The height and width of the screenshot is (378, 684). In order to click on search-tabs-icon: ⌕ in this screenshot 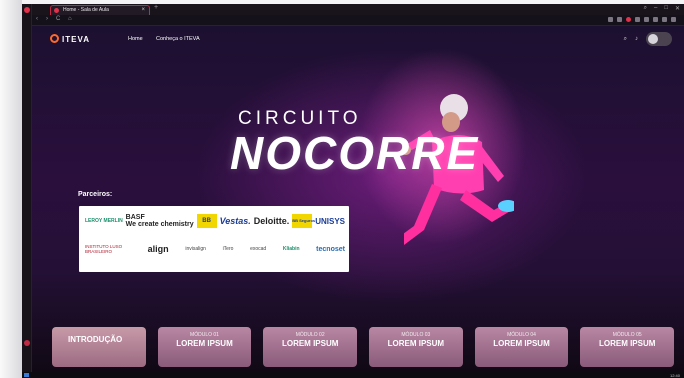, I will do `click(645, 8)`.